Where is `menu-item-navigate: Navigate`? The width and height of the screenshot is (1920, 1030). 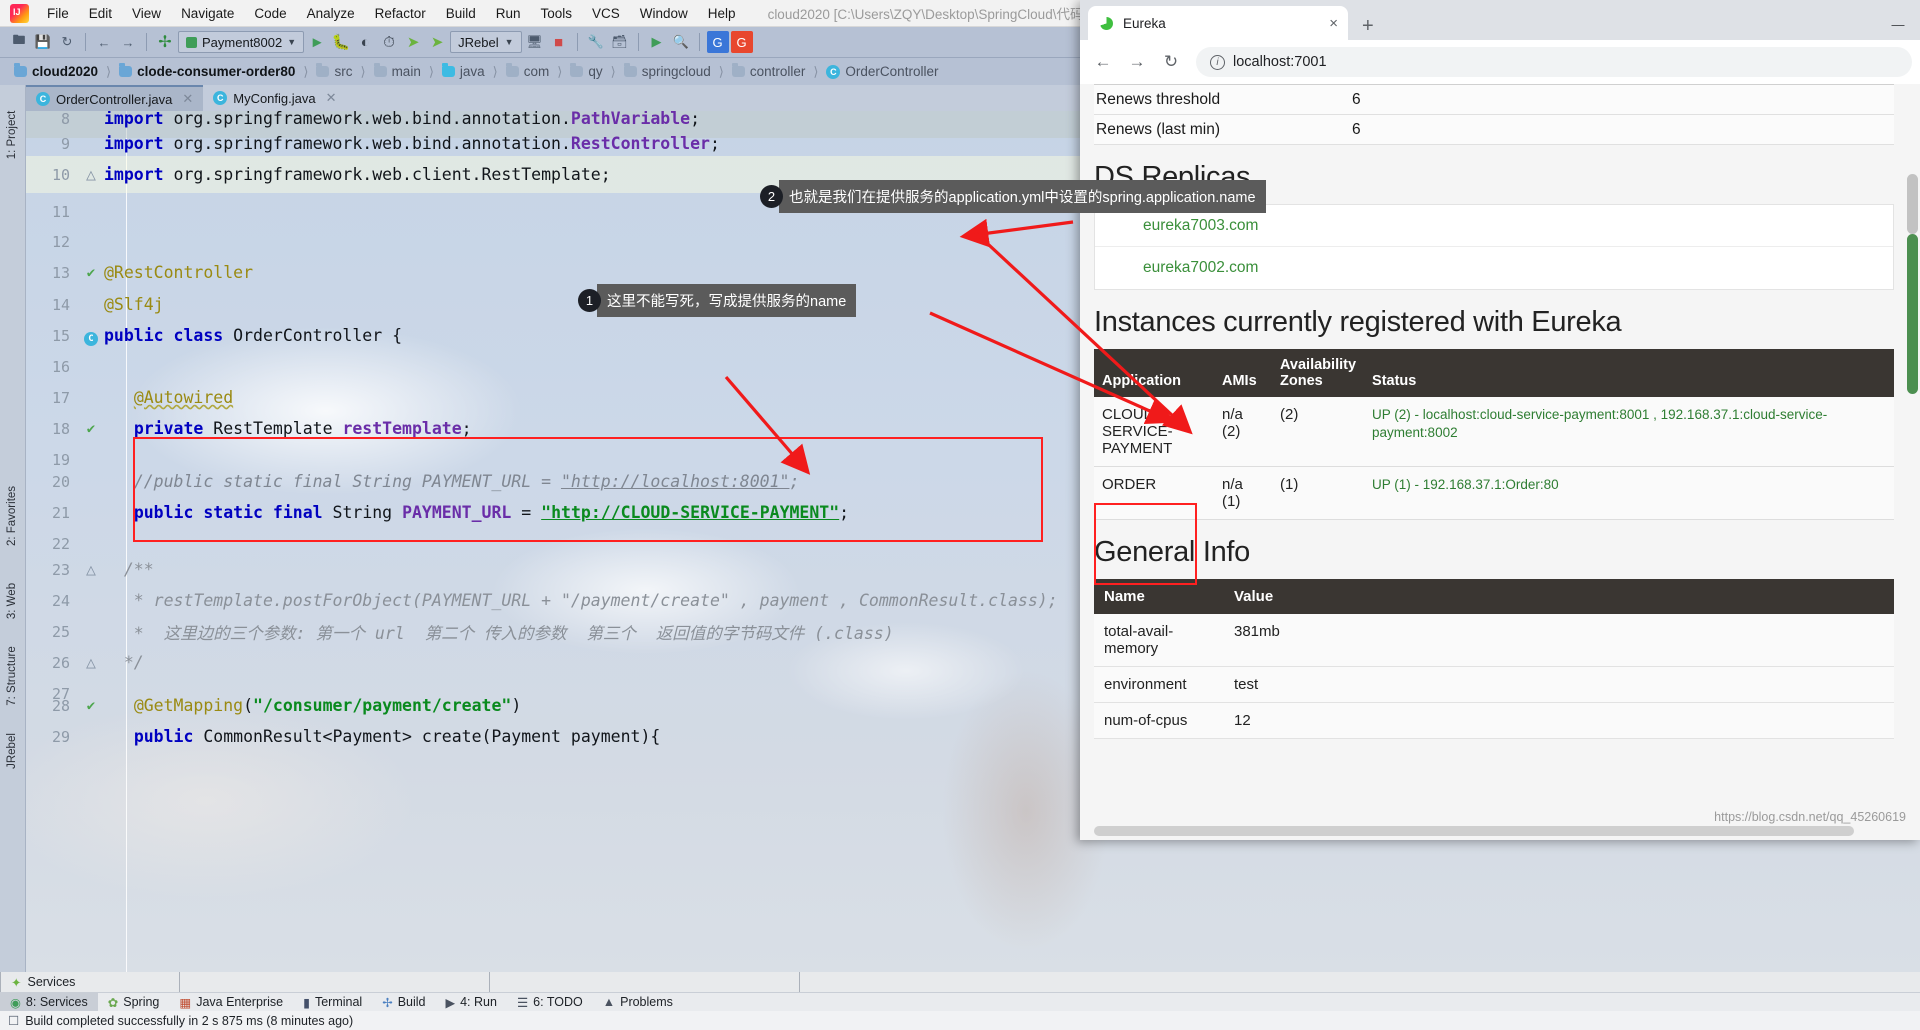
menu-item-navigate: Navigate is located at coordinates (207, 13).